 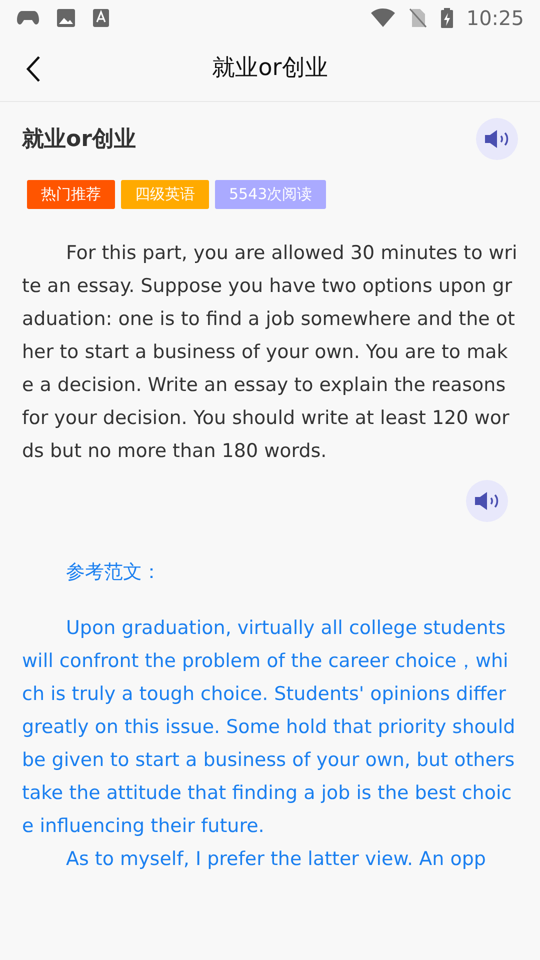 I want to click on tag: 热门推荐, so click(x=71, y=194).